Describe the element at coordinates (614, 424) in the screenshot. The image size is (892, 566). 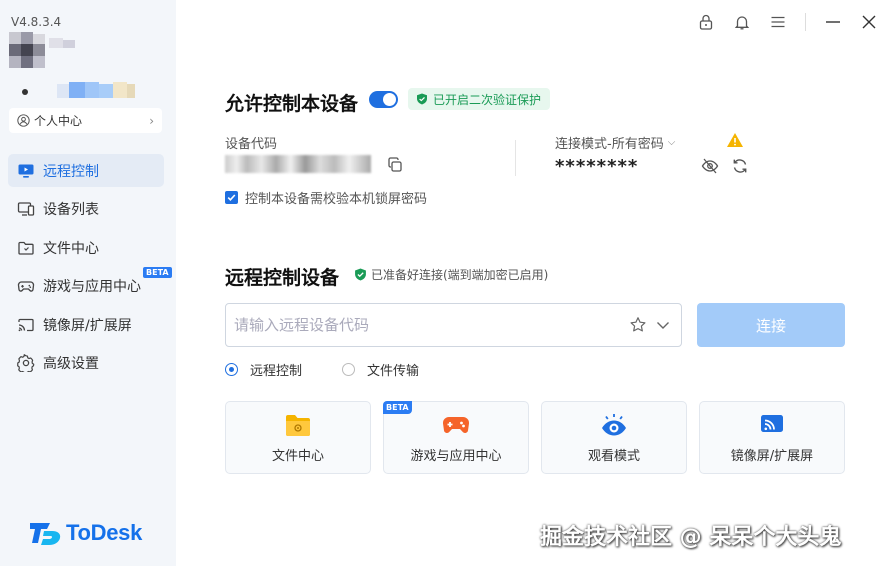
I see `eye-watch-icon` at that location.